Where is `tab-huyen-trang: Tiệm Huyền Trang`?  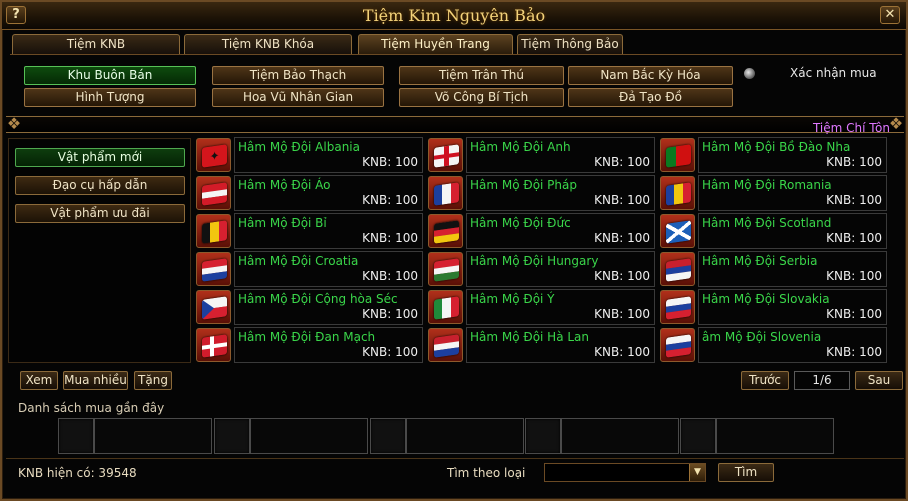
tab-huyen-trang: Tiệm Huyền Trang is located at coordinates (435, 44).